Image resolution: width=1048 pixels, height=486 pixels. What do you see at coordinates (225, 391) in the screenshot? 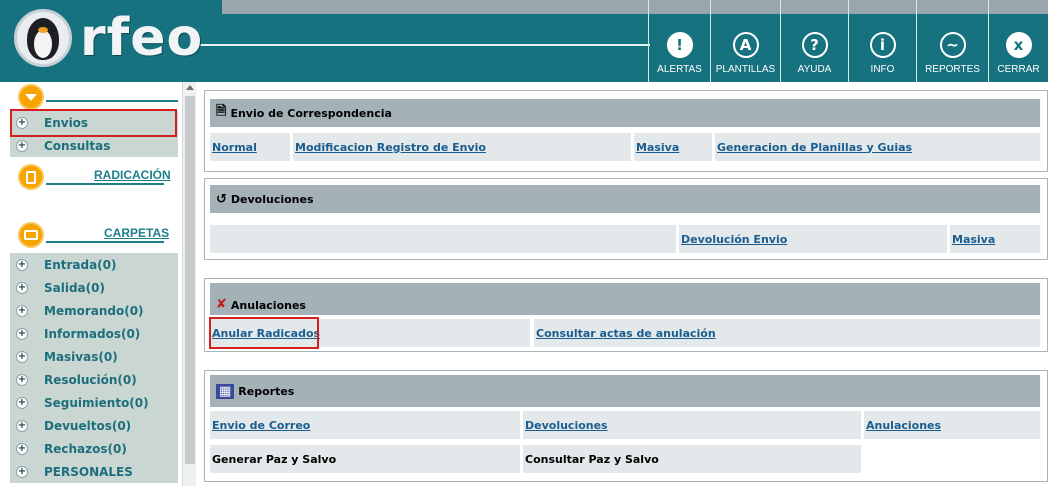
I see `chart-icon: ▦` at bounding box center [225, 391].